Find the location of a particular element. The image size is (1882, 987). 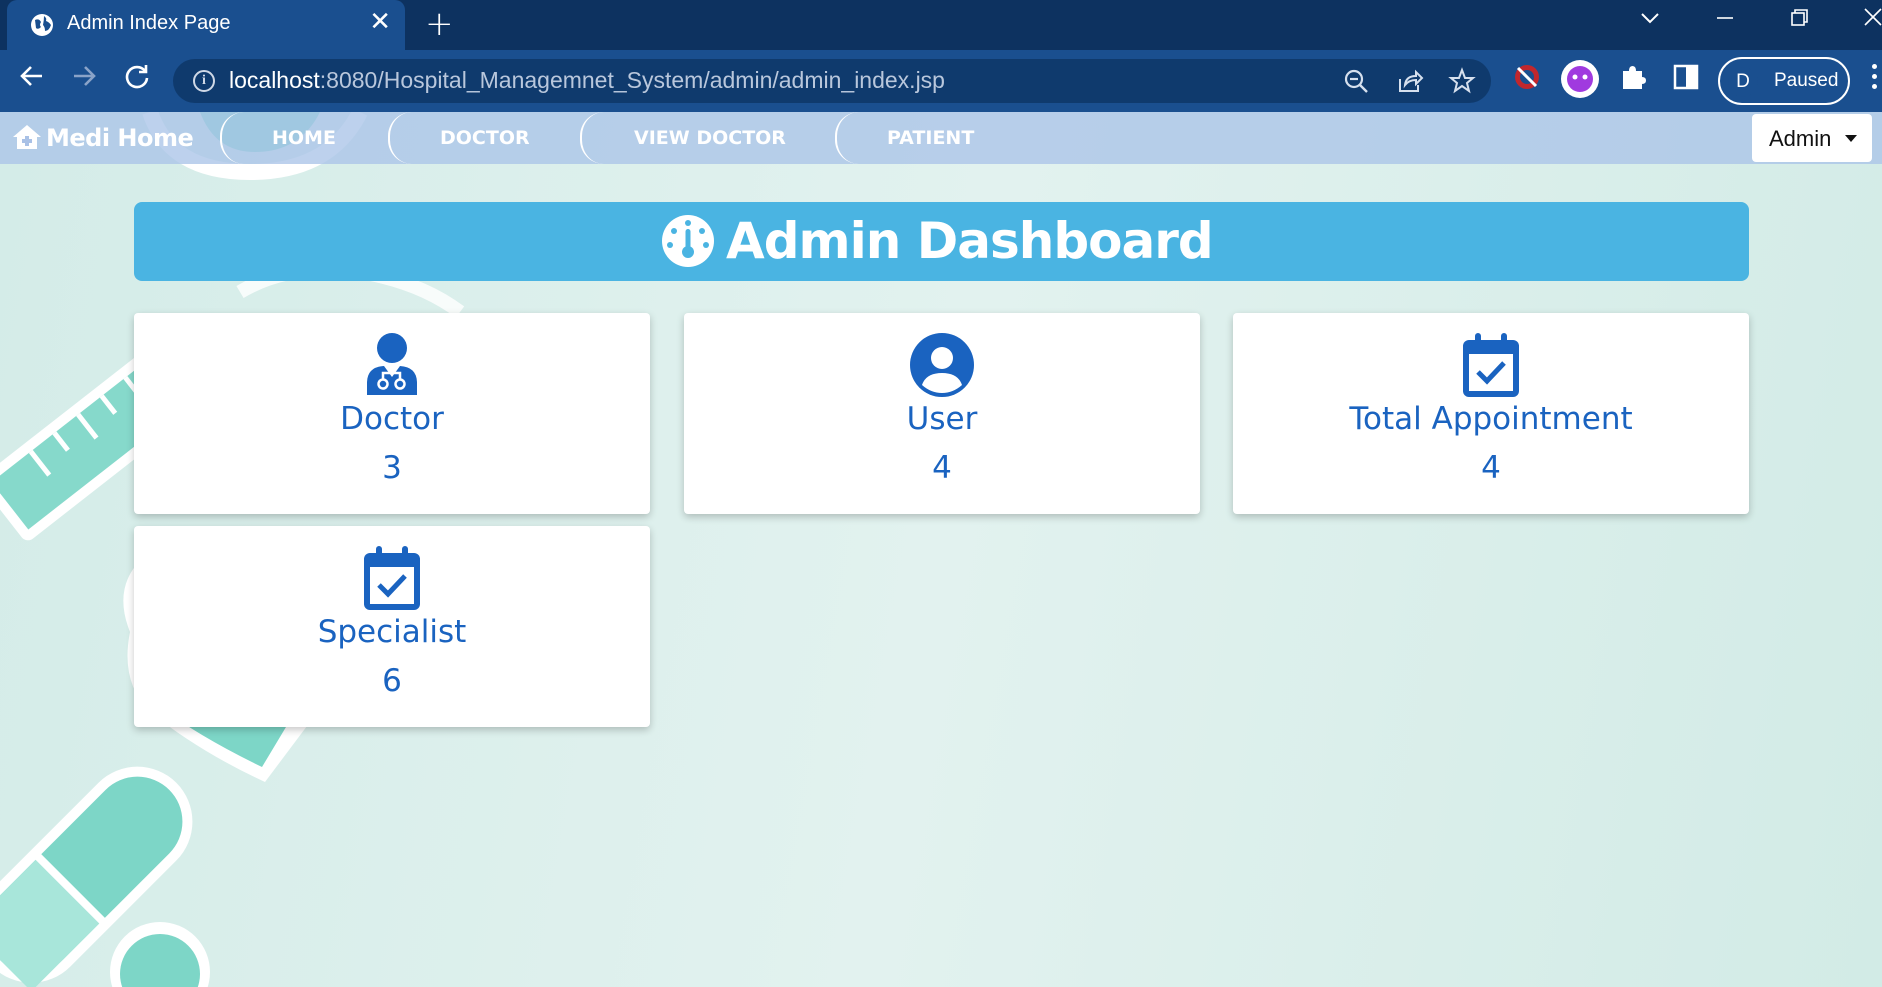

bookmark-star-icon is located at coordinates (1462, 83).